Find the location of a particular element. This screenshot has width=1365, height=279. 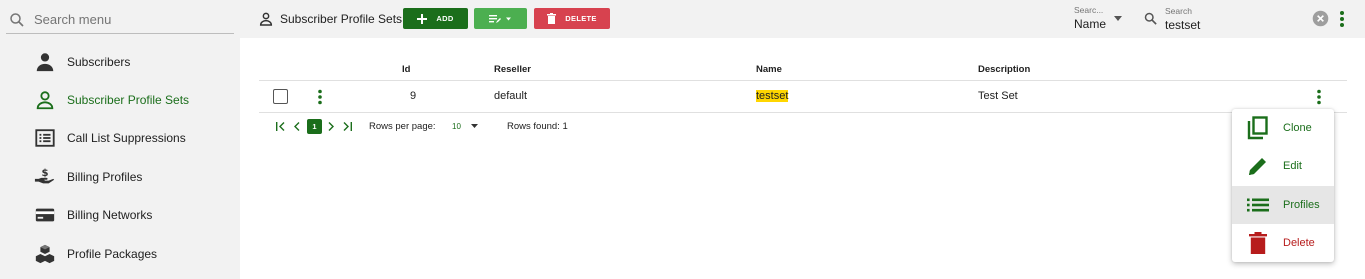

table-header: Id Reseller Name Description is located at coordinates (803, 68).